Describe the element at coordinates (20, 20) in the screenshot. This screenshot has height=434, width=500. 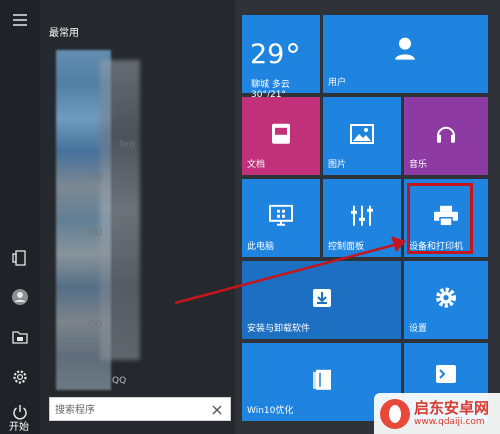
I see `hamburger-menu-icon` at that location.